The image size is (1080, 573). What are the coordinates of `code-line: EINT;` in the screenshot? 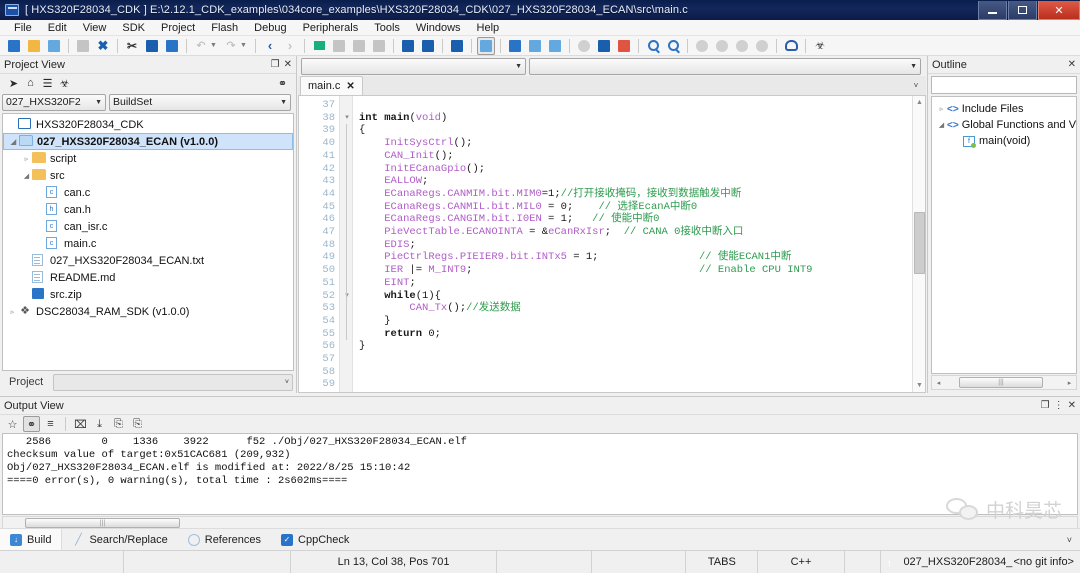 It's located at (642, 283).